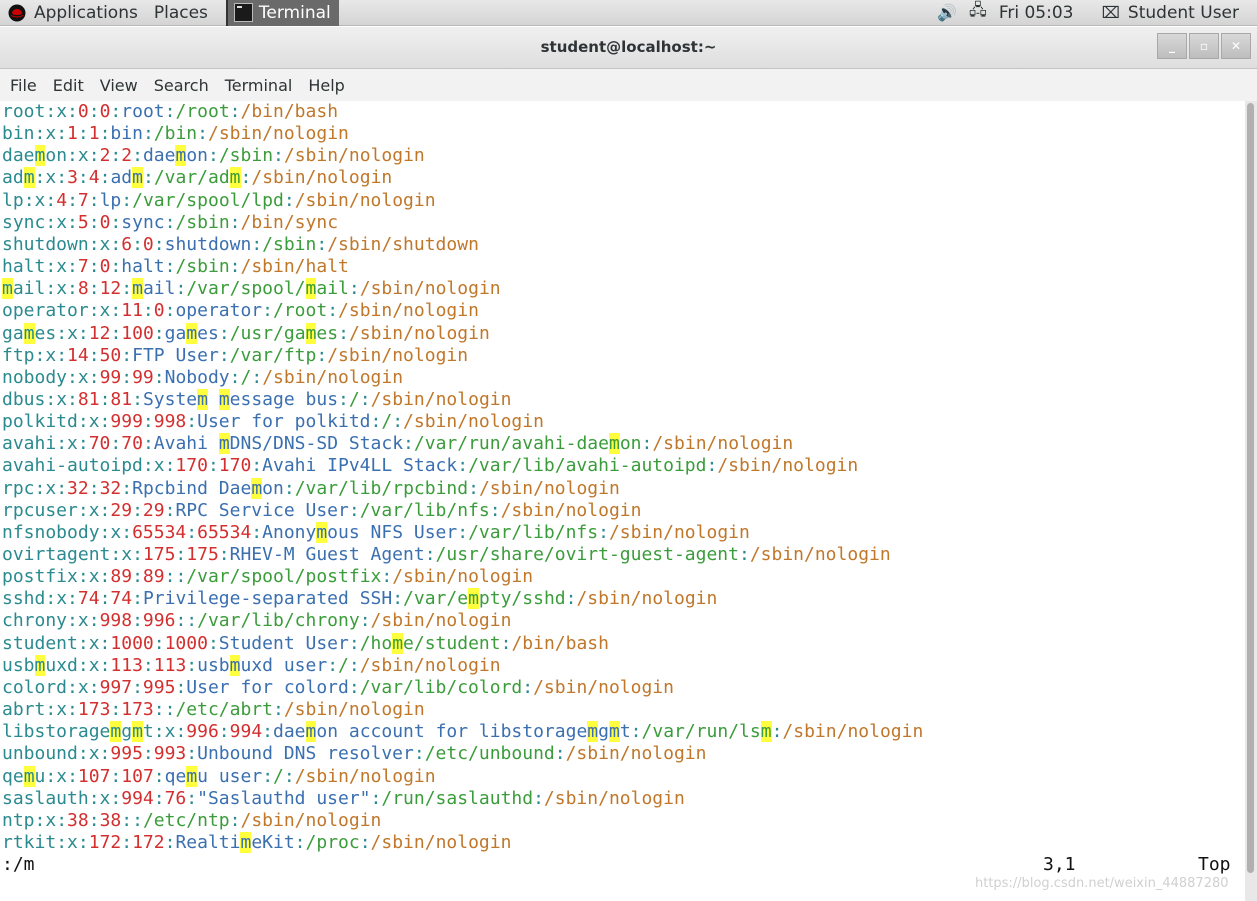 This screenshot has height=901, width=1257. I want to click on taskbar-terminal-label: Terminal, so click(294, 12).